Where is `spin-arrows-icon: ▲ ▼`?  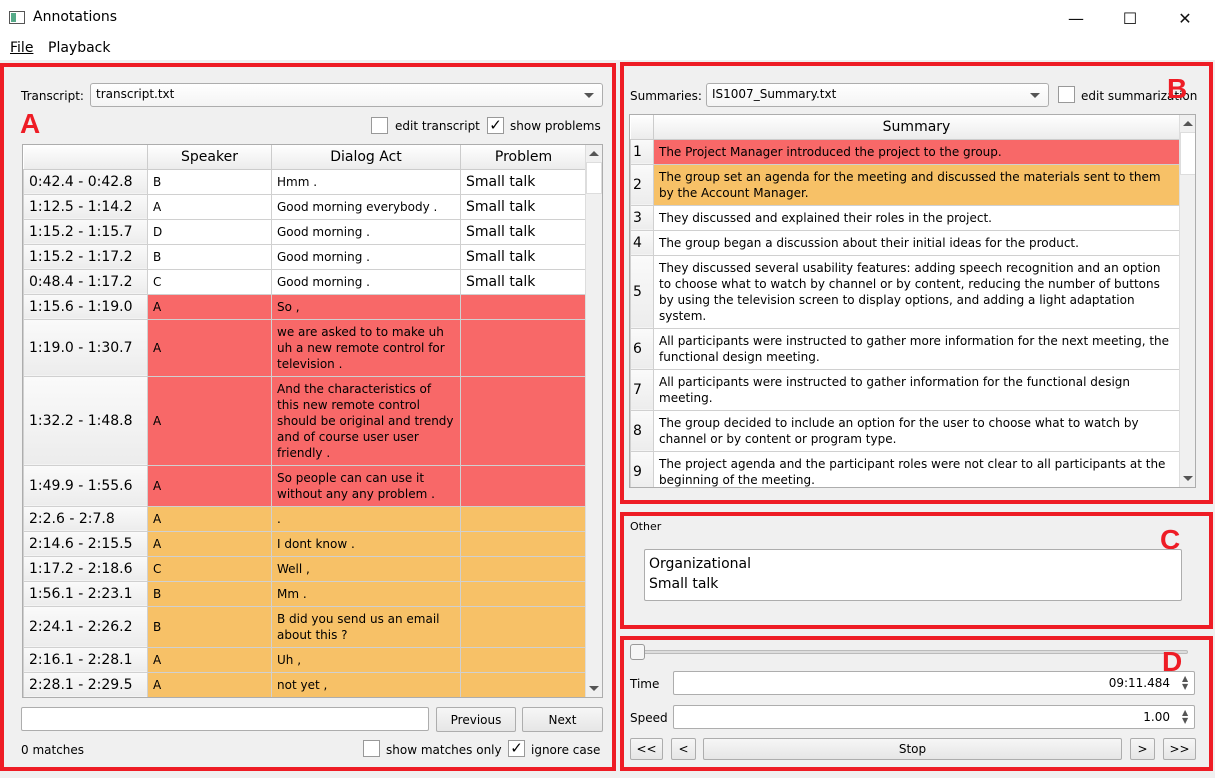
spin-arrows-icon: ▲ ▼ is located at coordinates (1185, 683).